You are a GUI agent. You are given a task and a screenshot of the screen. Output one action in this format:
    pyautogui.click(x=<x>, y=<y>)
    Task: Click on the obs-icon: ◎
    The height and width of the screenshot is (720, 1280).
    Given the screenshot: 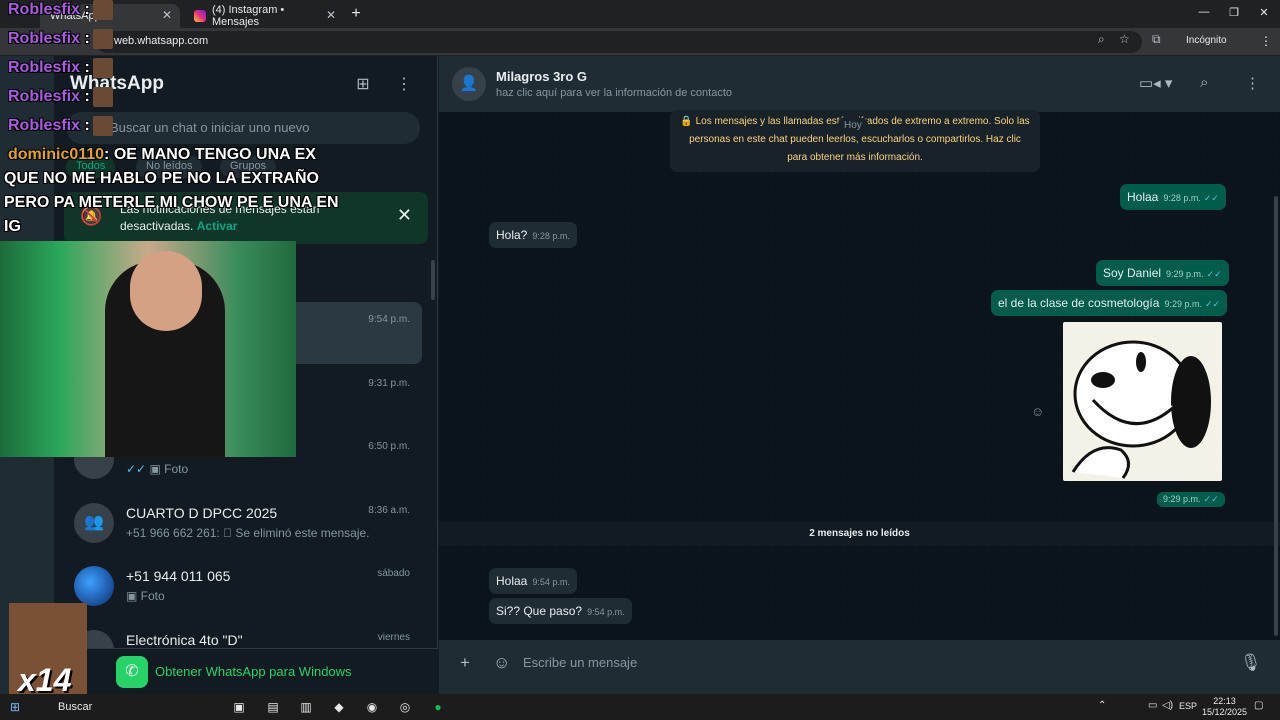 What is the action you would take?
    pyautogui.click(x=405, y=707)
    